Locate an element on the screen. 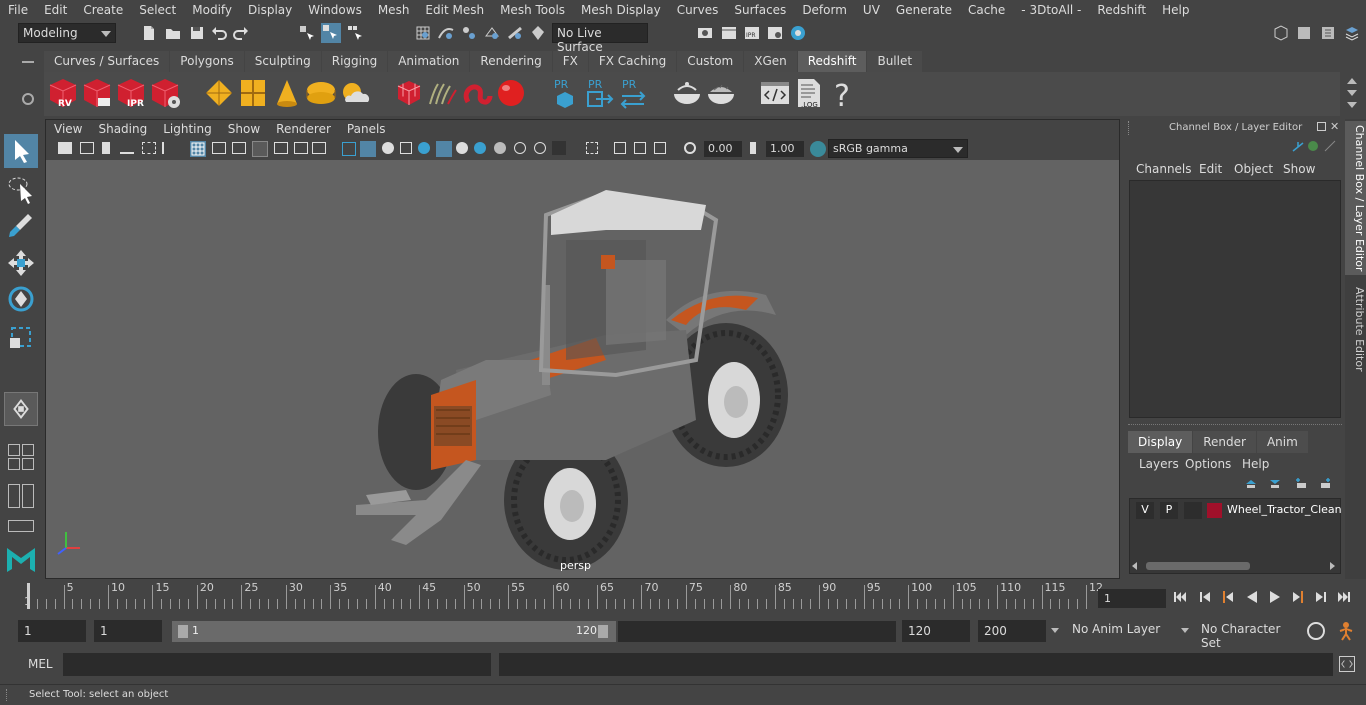  render-settings-window-icon is located at coordinates (775, 33).